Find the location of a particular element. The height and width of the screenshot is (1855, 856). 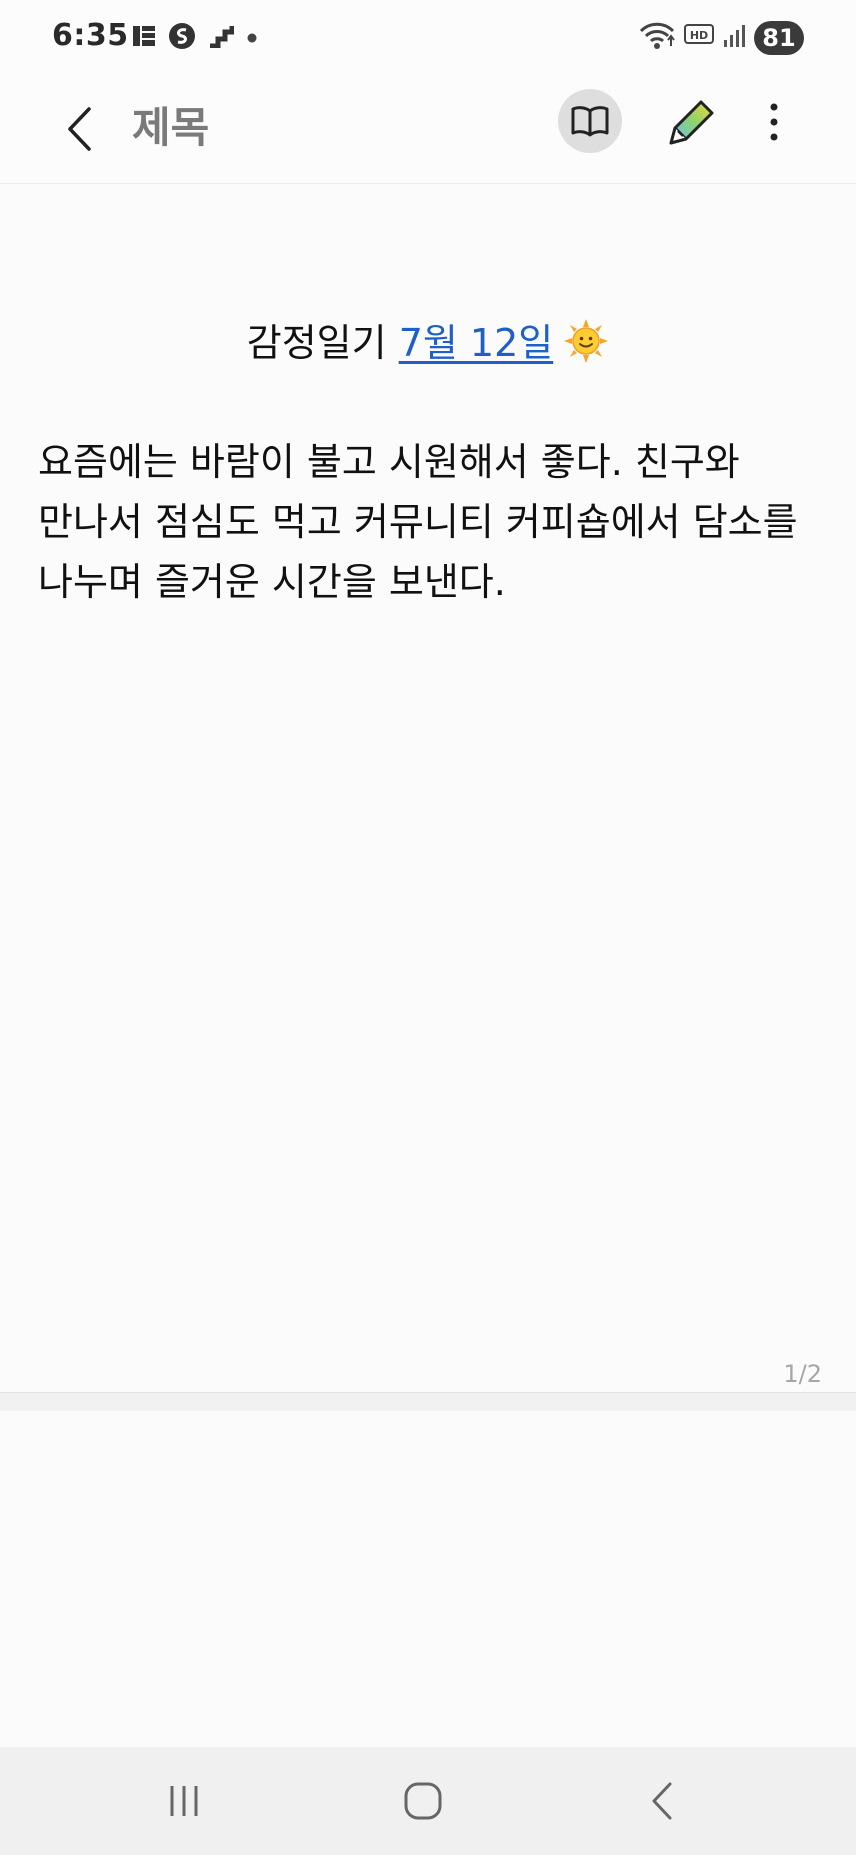

back-button is located at coordinates (80, 129).